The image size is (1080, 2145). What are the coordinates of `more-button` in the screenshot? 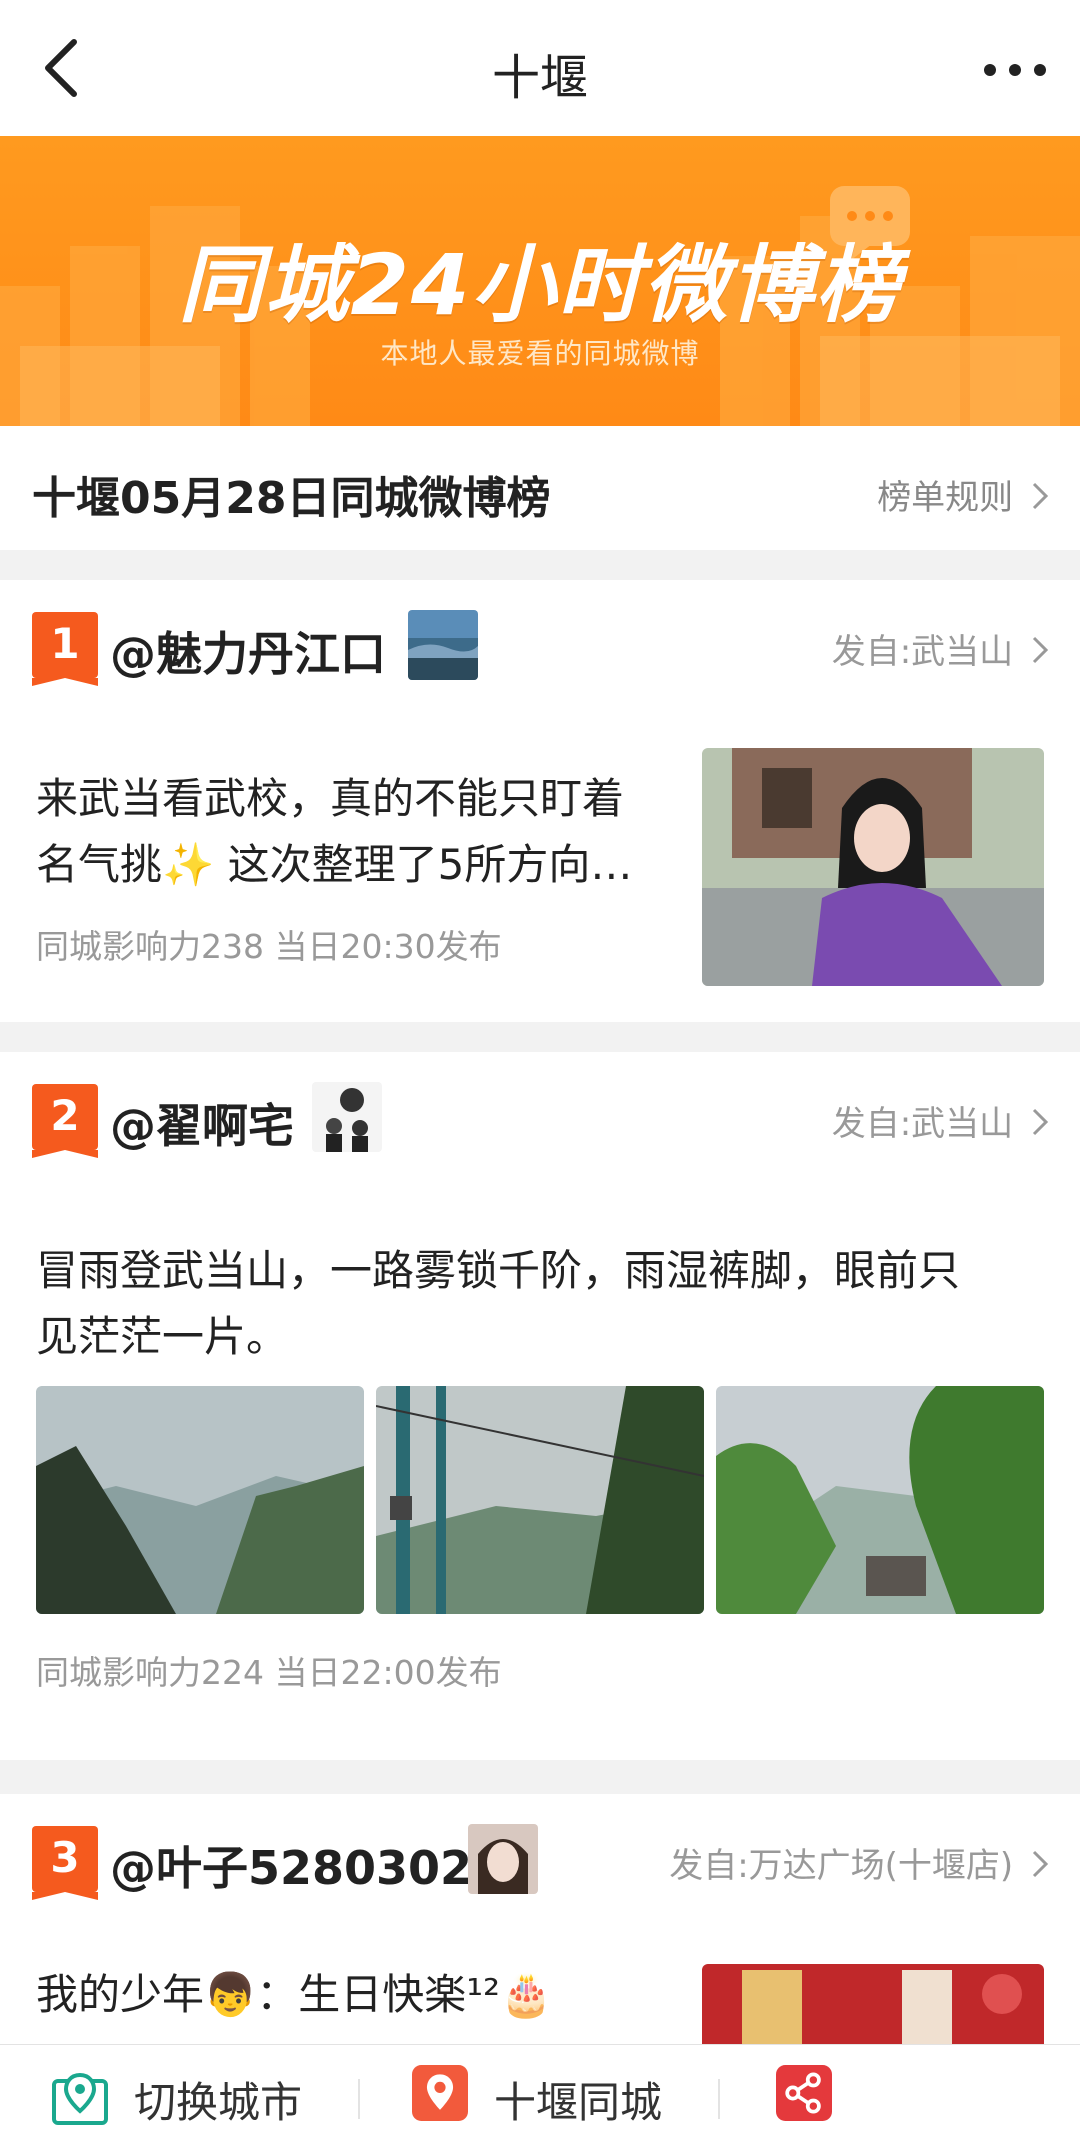 It's located at (1015, 70).